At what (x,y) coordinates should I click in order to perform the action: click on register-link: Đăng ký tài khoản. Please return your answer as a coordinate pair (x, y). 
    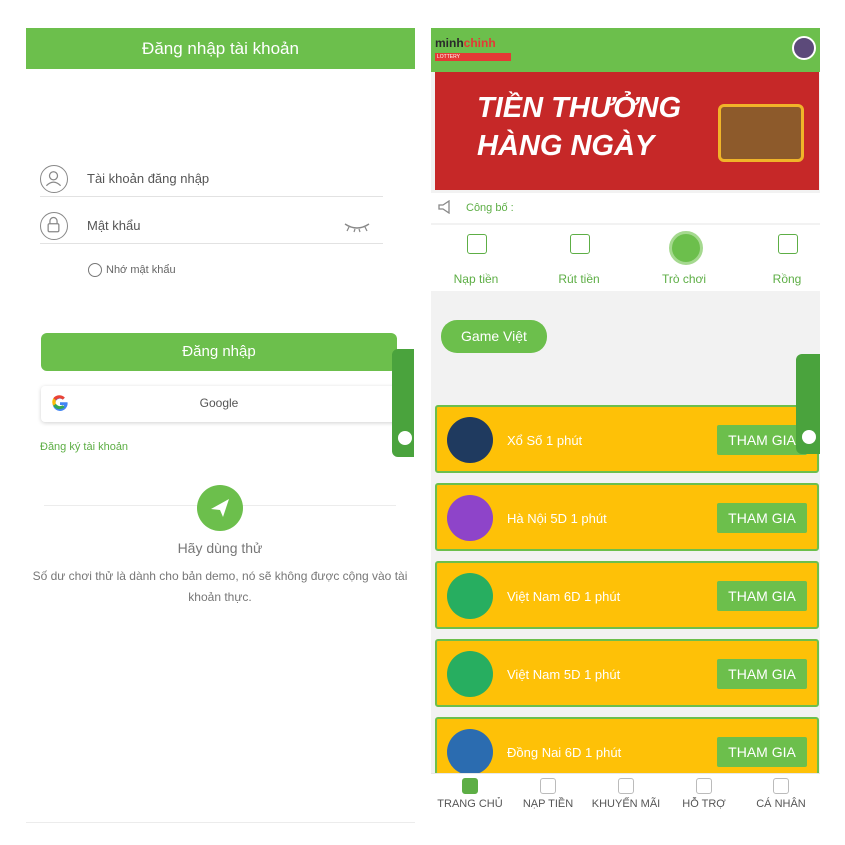
    Looking at the image, I should click on (84, 447).